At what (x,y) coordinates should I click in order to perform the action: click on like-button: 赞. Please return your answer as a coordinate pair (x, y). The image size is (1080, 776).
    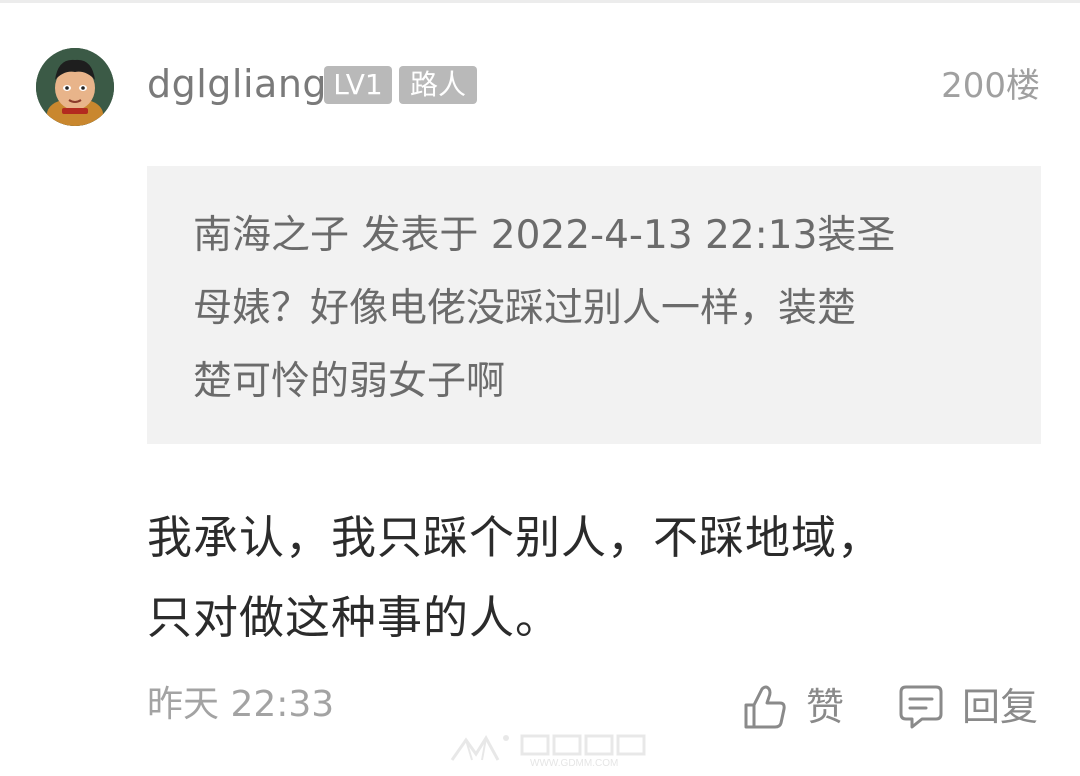
    Looking at the image, I should click on (793, 707).